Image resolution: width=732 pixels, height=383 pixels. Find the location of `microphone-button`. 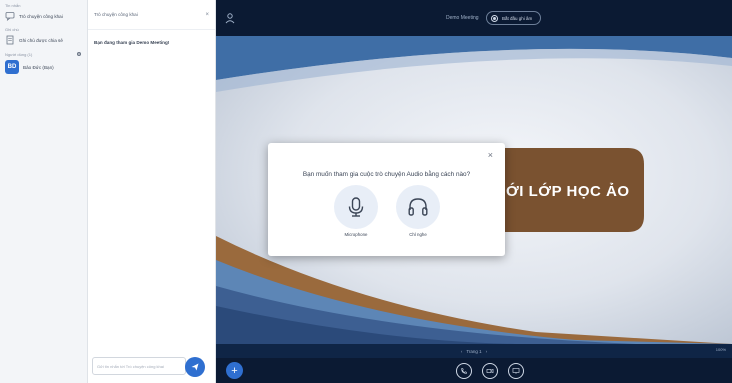

microphone-button is located at coordinates (356, 207).